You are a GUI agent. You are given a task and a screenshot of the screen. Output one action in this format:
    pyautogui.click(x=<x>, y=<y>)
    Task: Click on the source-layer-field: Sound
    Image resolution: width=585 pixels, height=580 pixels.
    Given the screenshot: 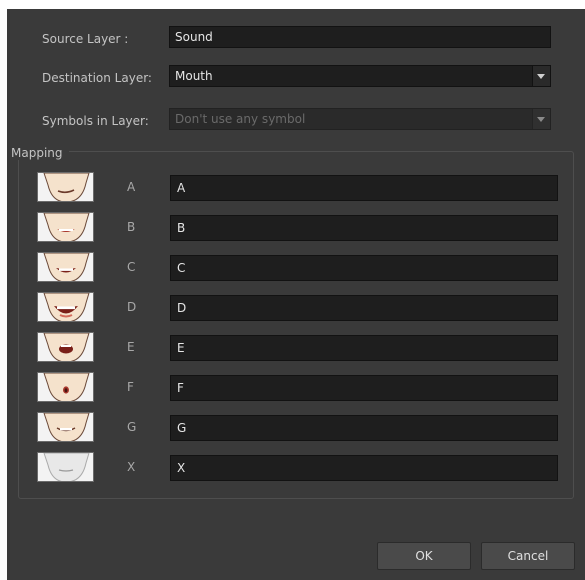 What is the action you would take?
    pyautogui.click(x=360, y=37)
    